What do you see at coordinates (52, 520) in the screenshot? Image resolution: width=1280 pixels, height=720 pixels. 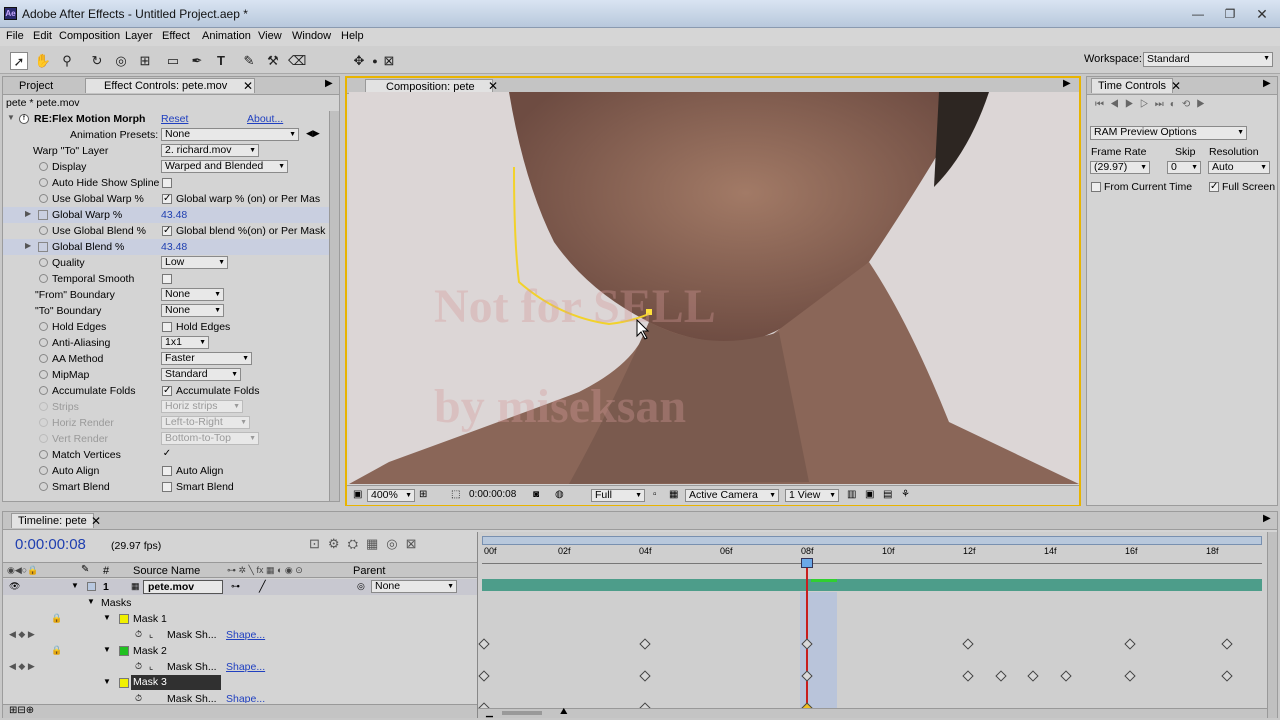 I see `tab-timeline: Timeline: pete` at bounding box center [52, 520].